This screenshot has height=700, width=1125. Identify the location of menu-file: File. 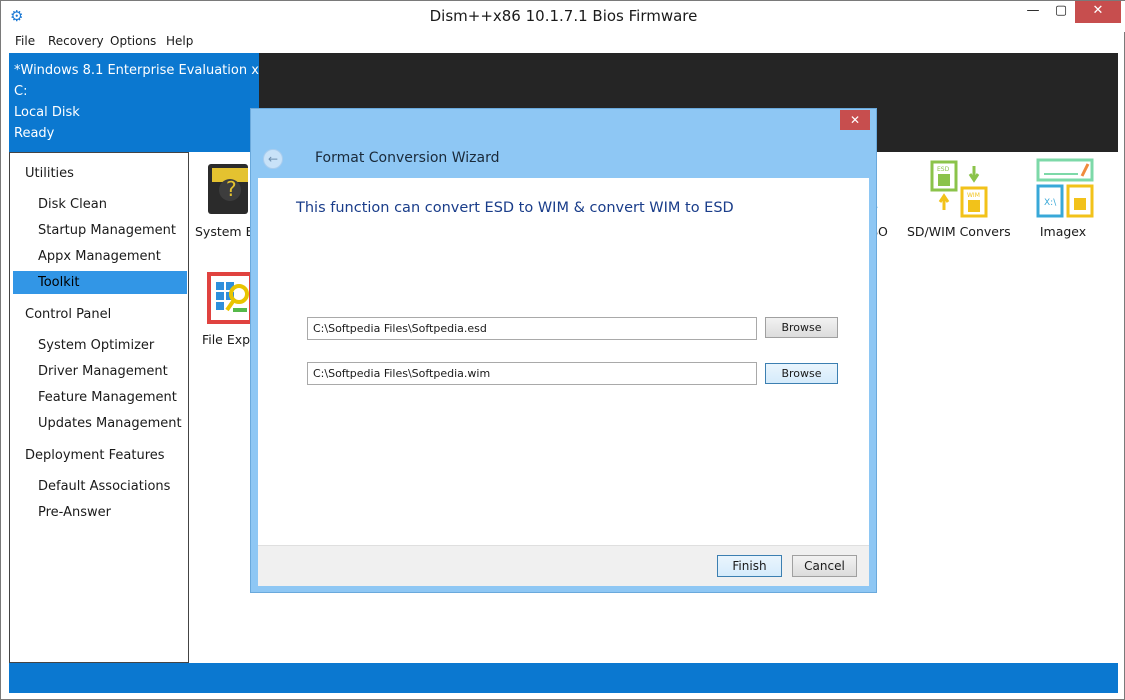
(25, 41).